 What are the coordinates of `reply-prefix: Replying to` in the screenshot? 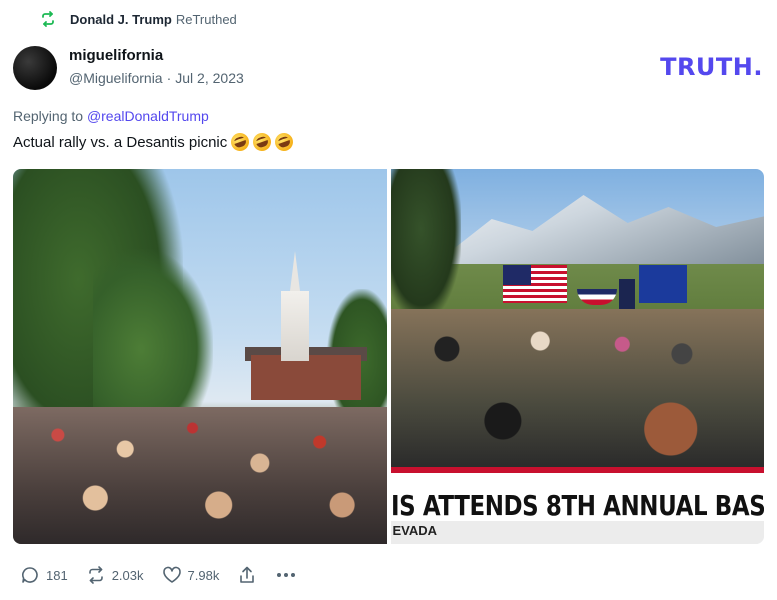 It's located at (48, 116).